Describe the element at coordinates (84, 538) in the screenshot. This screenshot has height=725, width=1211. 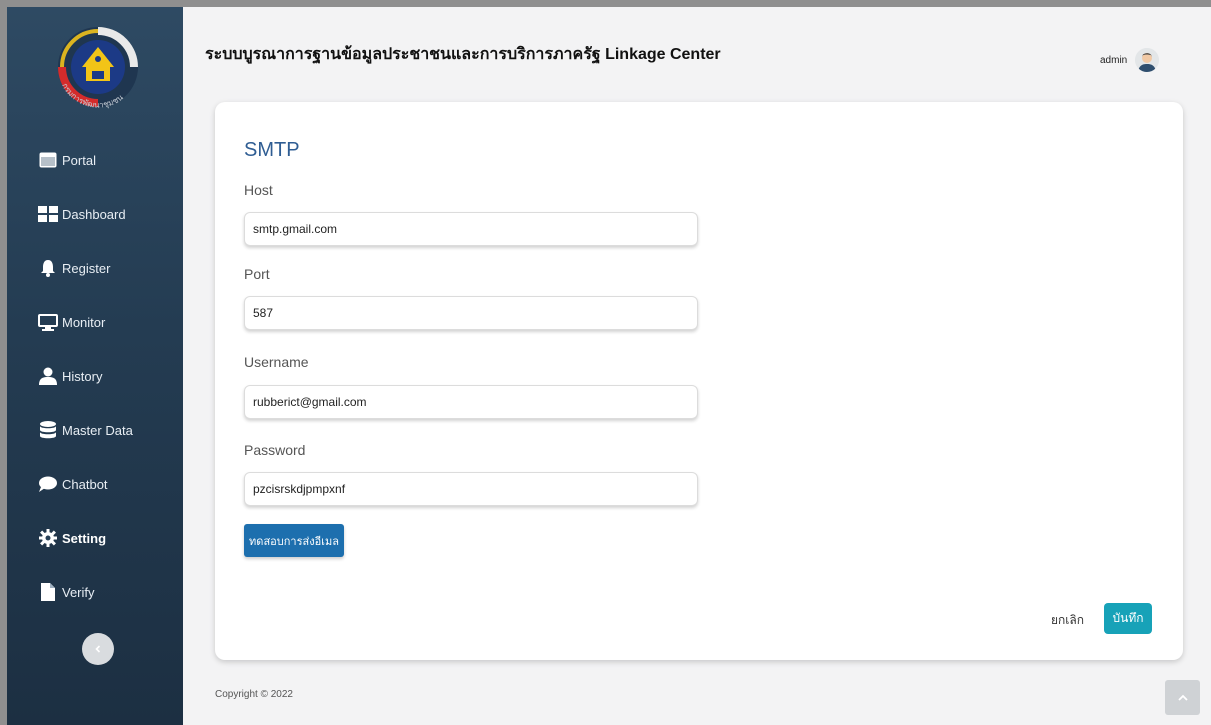
I see `sidebar-item-label: Setting` at that location.